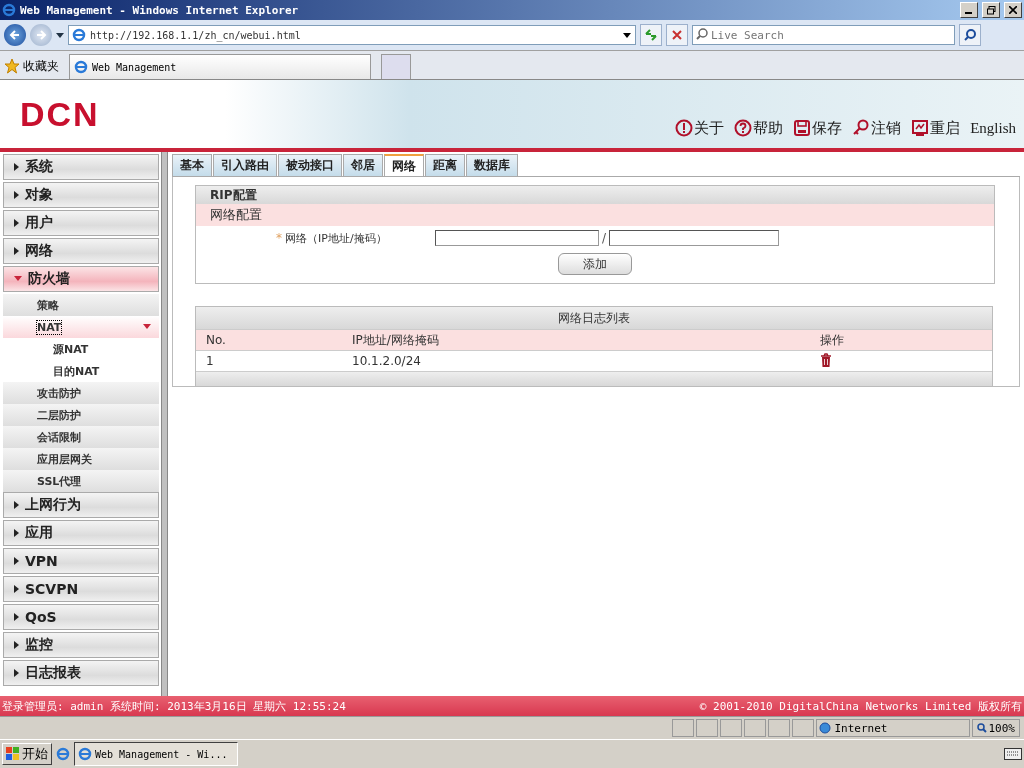  I want to click on window-title: Web Management - Windows Internet Explorer, so click(159, 10).